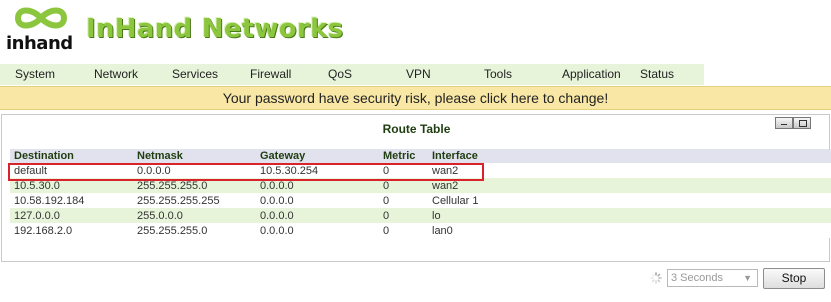 This screenshot has width=831, height=302. I want to click on chevron-down-icon: ▼, so click(747, 278).